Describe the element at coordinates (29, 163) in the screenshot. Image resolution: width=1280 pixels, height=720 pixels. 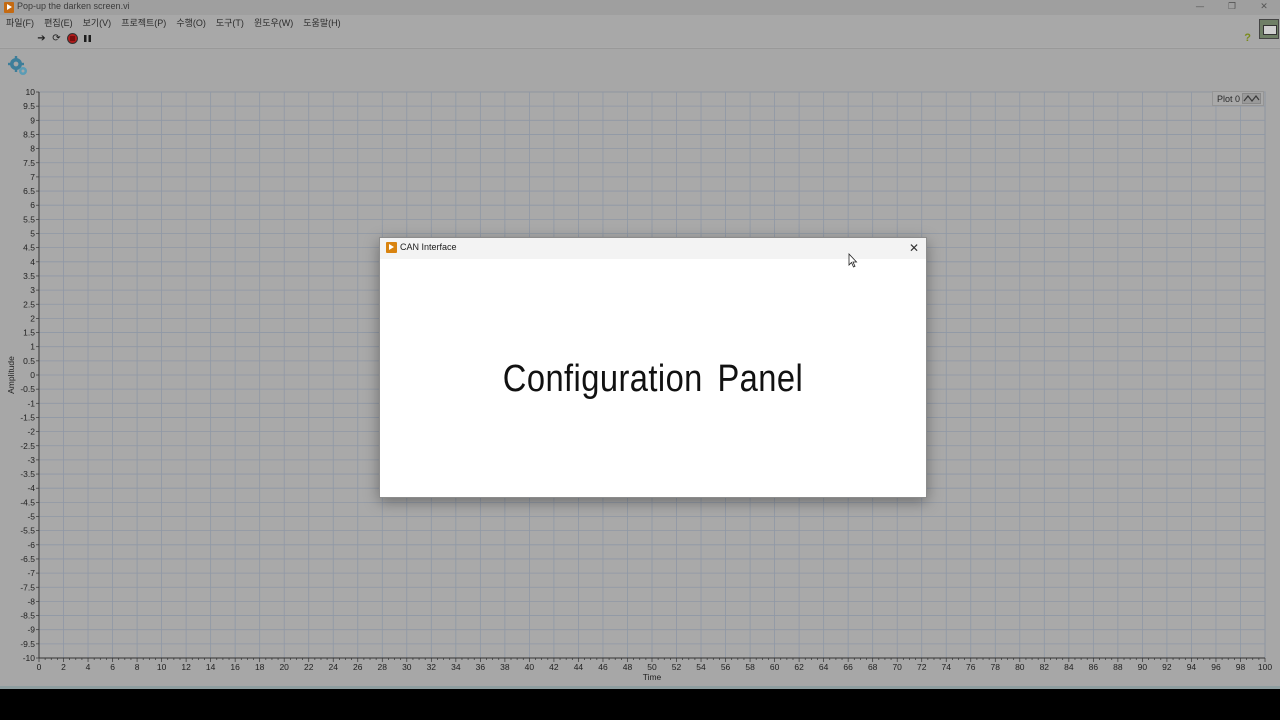
I see `y-tick-label: 7.5` at that location.